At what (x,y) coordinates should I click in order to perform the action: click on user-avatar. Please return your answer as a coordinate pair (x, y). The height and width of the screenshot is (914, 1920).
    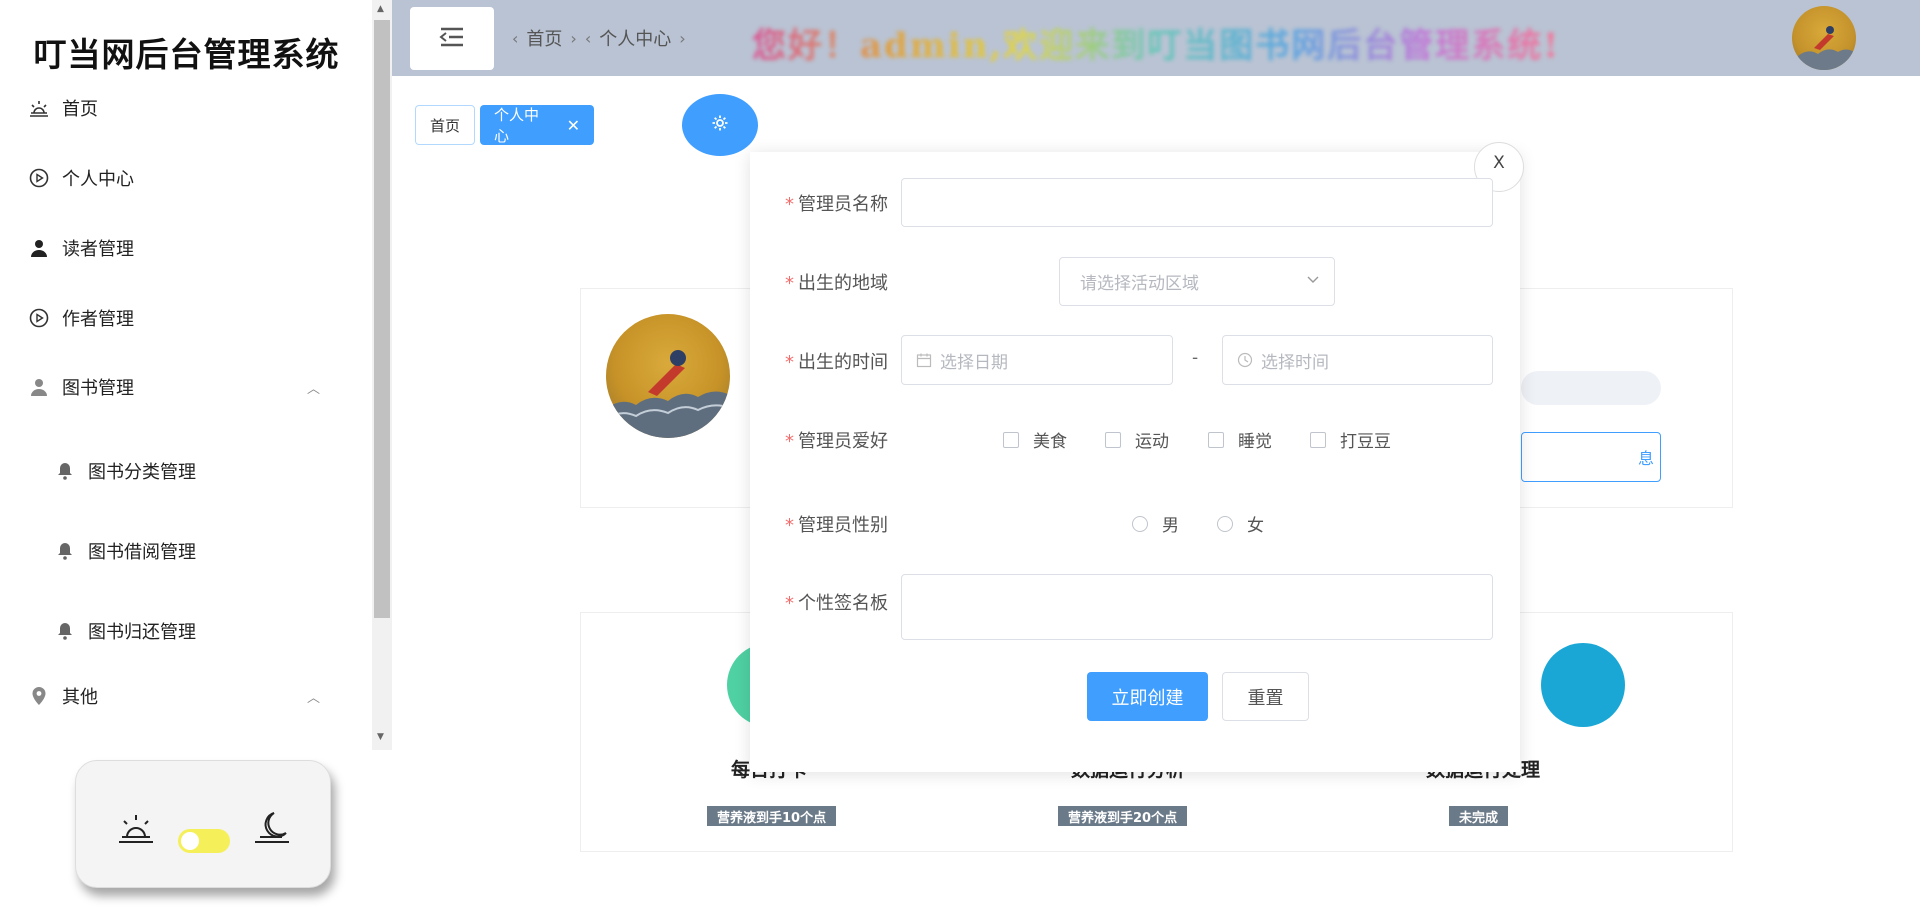
    Looking at the image, I should click on (1824, 38).